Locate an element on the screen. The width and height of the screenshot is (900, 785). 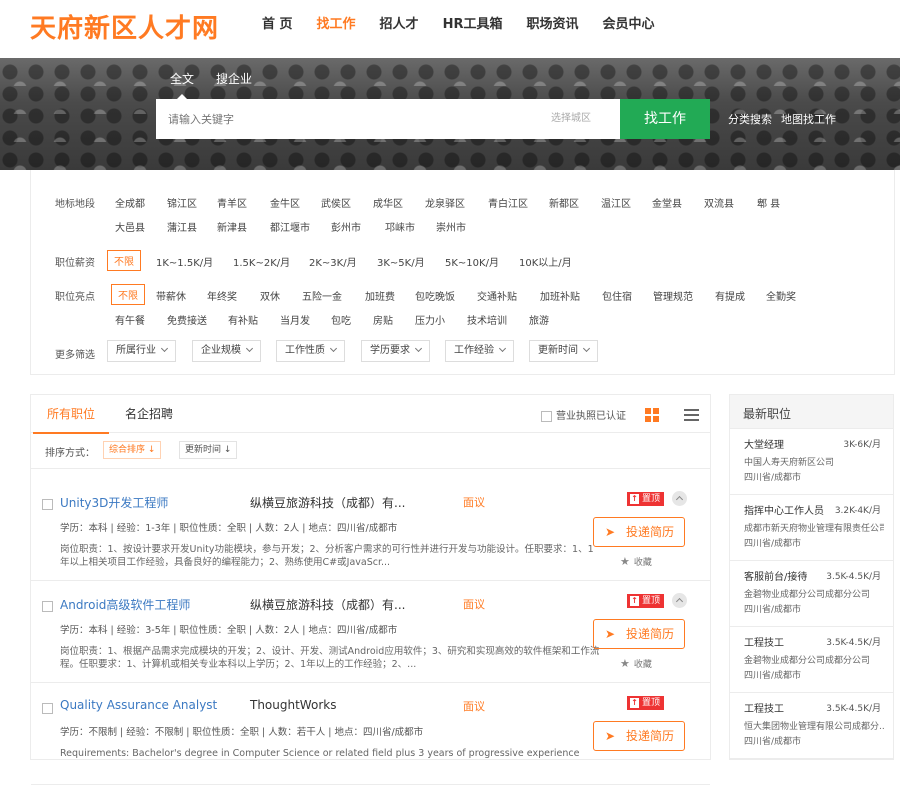
region-option: 成华区 is located at coordinates (388, 202).